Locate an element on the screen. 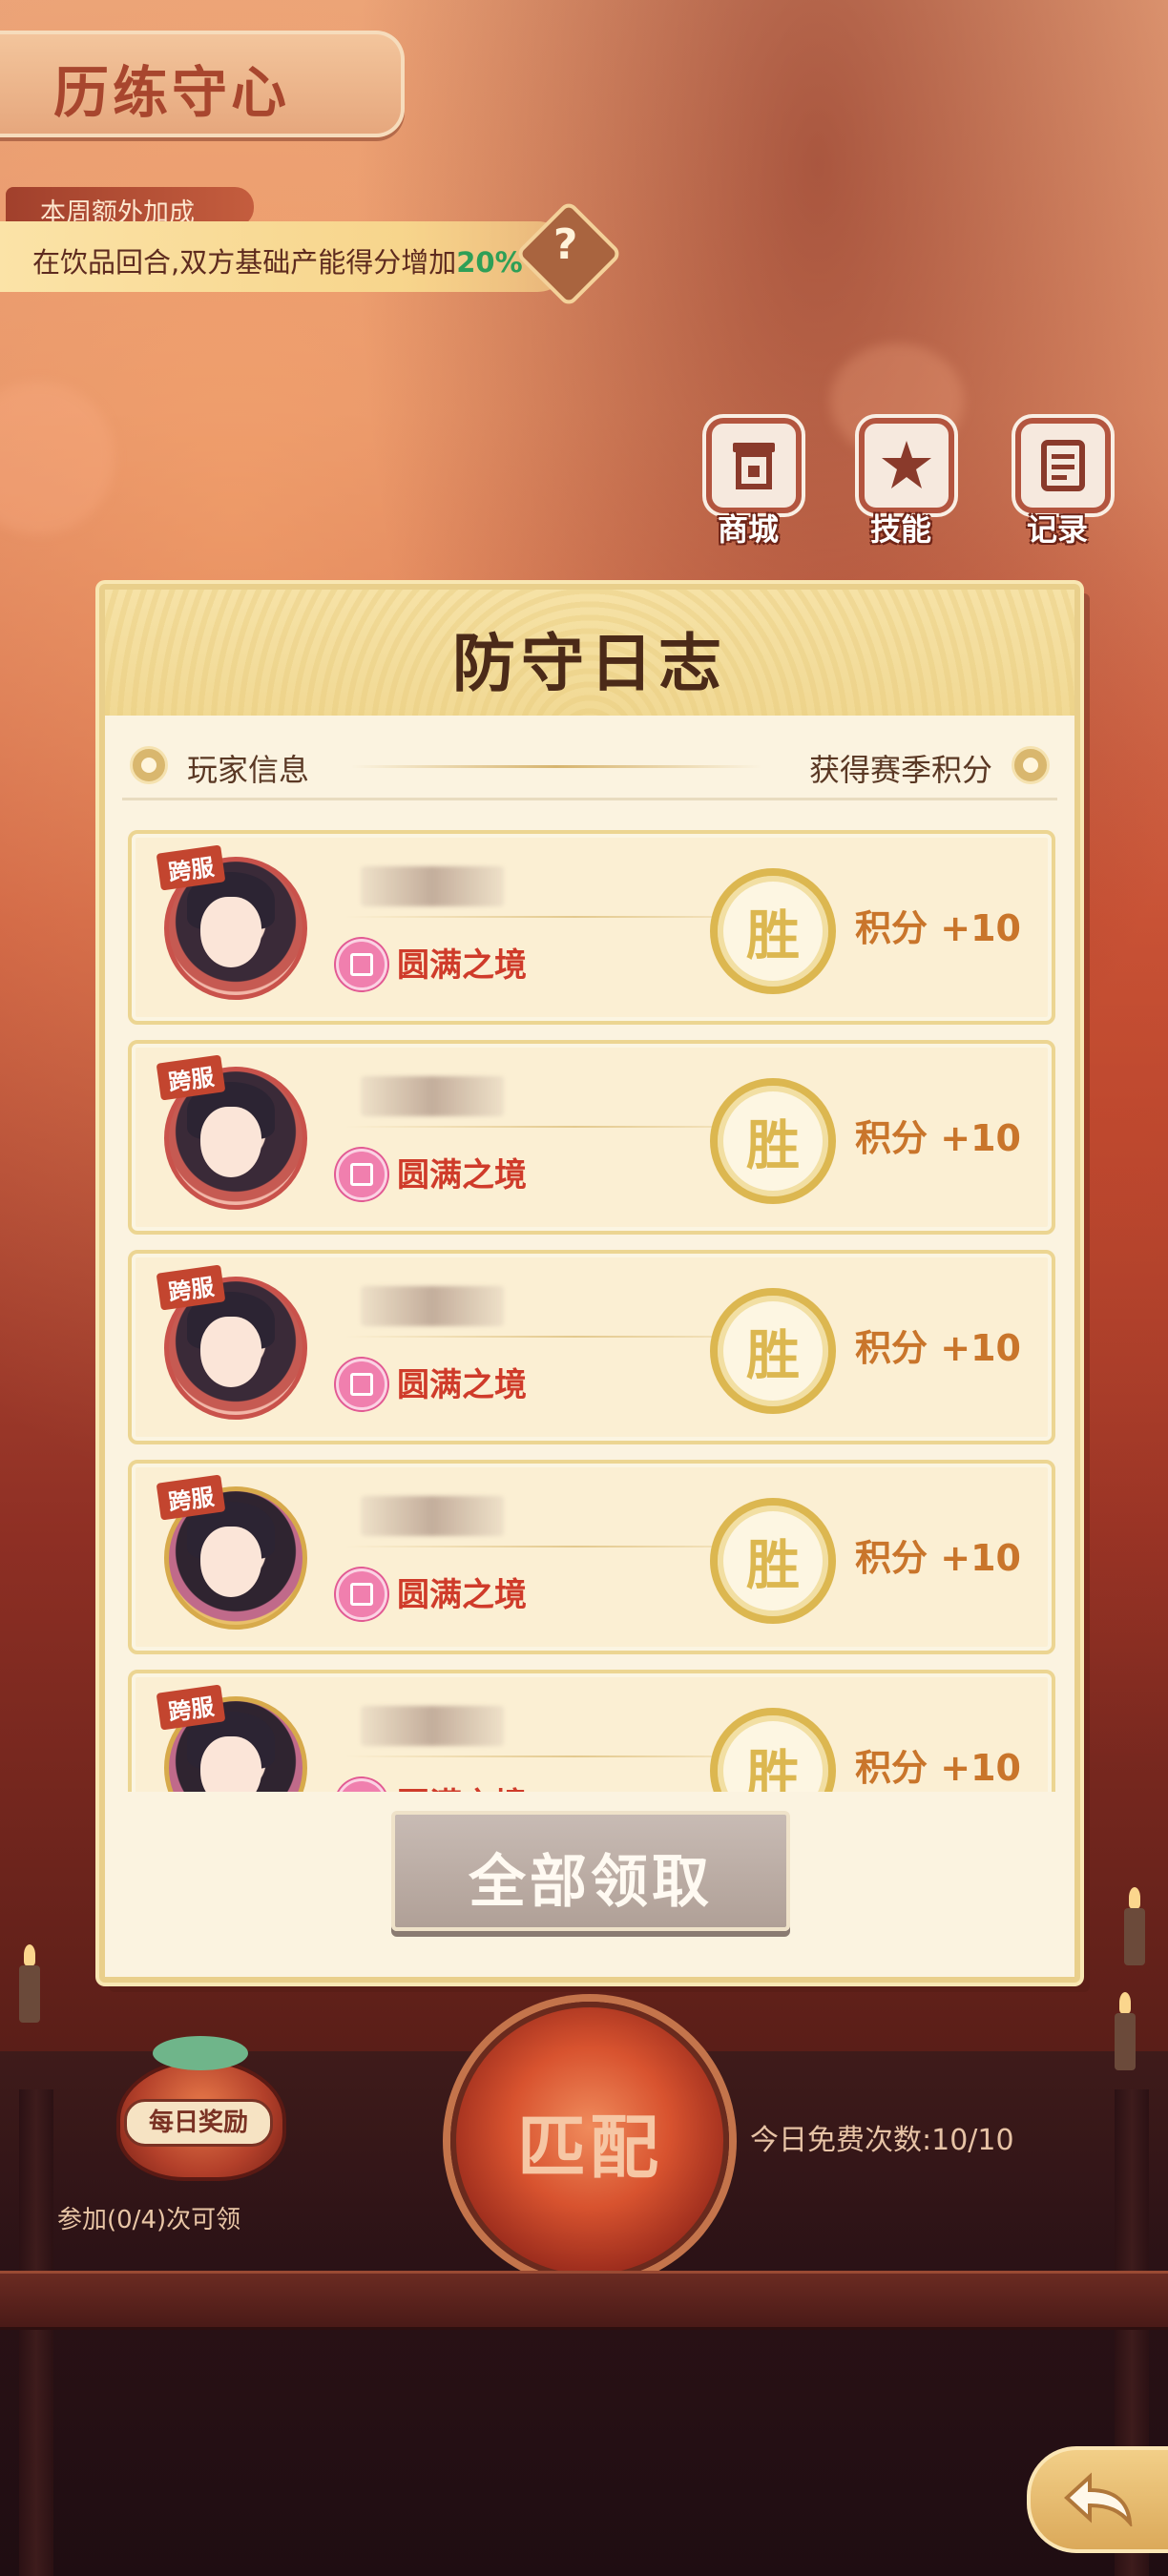 Image resolution: width=1168 pixels, height=2576 pixels. match-button: 匹配 is located at coordinates (590, 2141).